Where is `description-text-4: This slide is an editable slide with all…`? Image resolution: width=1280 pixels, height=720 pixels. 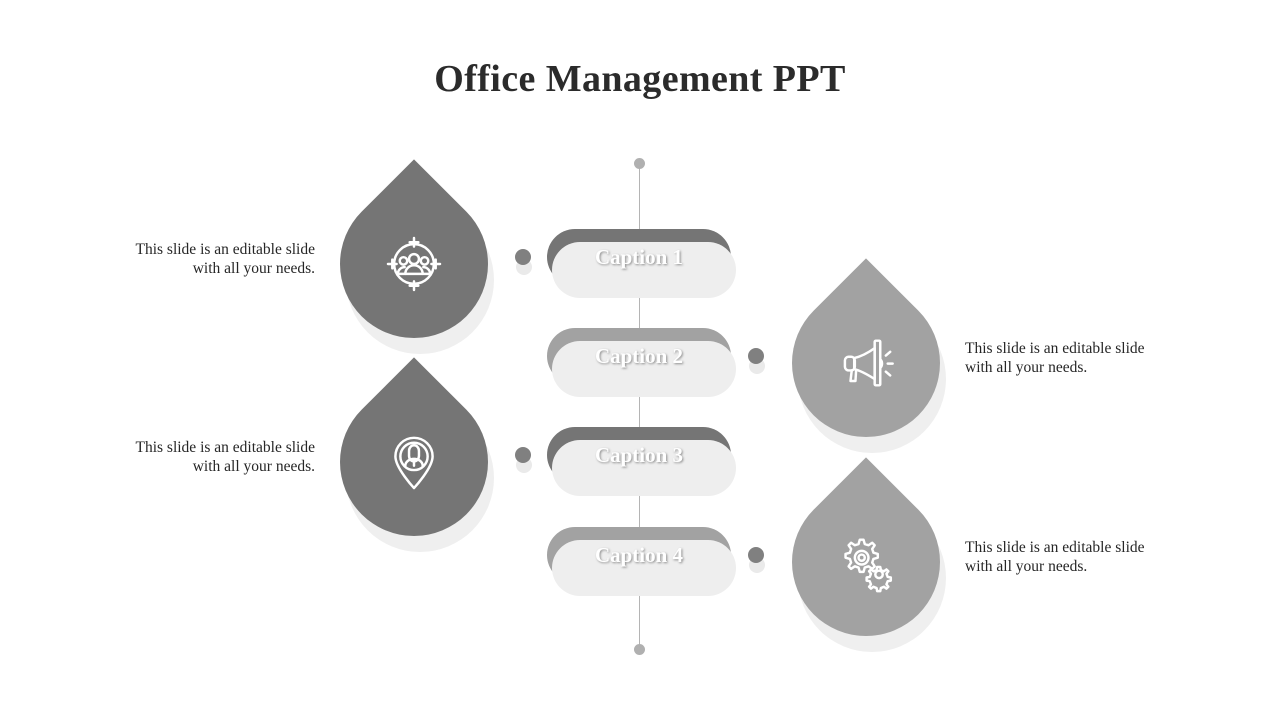 description-text-4: This slide is an editable slide with all… is located at coordinates (1072, 557).